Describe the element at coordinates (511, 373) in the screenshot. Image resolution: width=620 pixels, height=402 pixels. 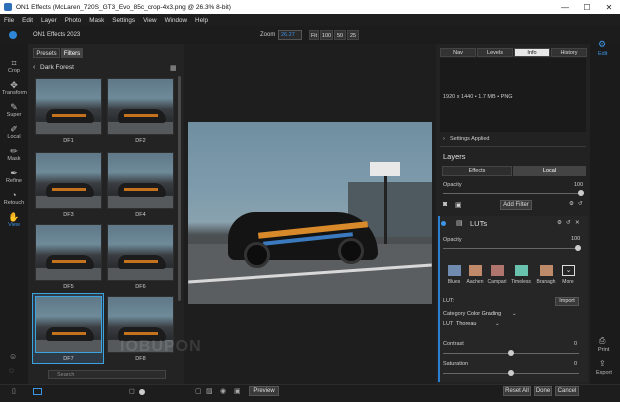
I see `saturation-slider-knob` at that location.